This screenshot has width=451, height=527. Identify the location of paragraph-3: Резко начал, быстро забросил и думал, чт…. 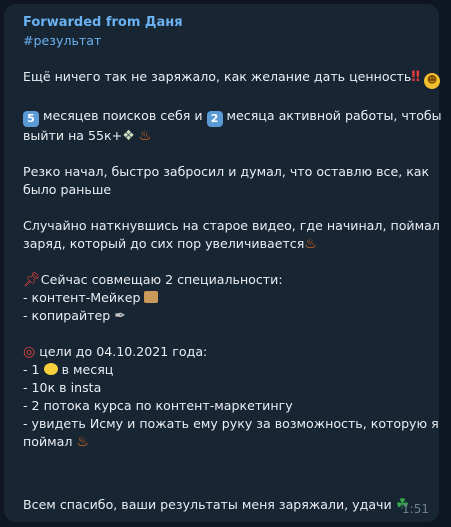
(226, 181).